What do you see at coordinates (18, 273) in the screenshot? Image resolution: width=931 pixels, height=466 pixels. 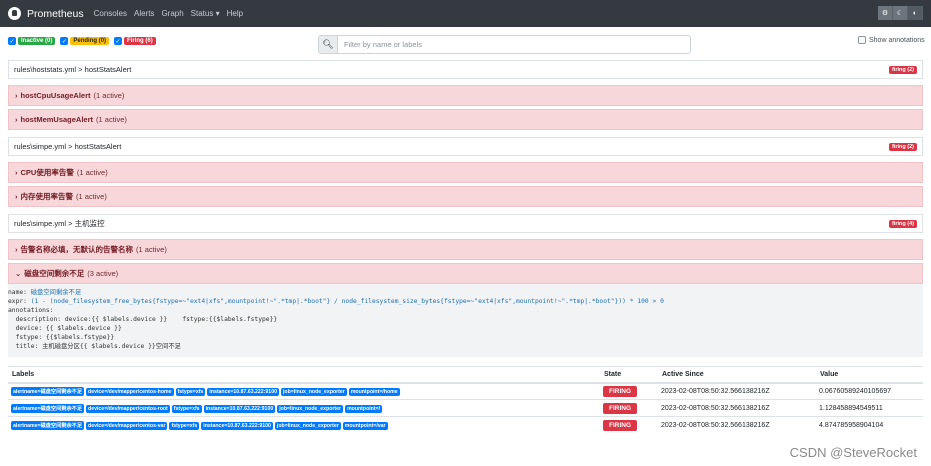 I see `chevron-down-icon: ⌄` at bounding box center [18, 273].